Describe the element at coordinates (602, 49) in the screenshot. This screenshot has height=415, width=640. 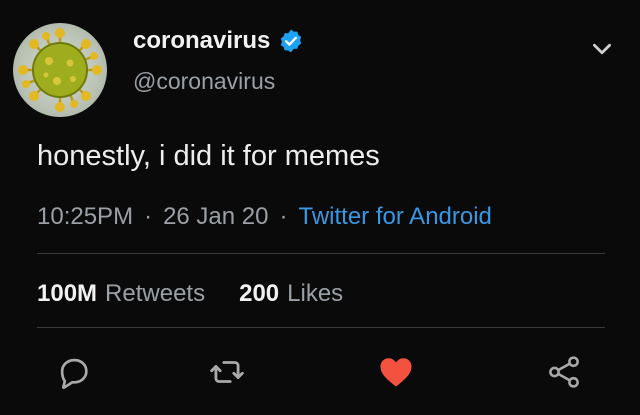
I see `chevron-down-icon` at that location.